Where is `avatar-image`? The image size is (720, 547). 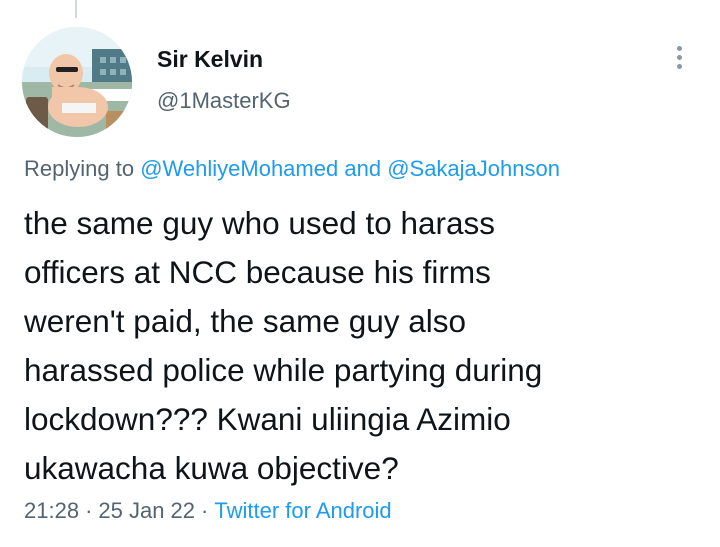
avatar-image is located at coordinates (77, 82).